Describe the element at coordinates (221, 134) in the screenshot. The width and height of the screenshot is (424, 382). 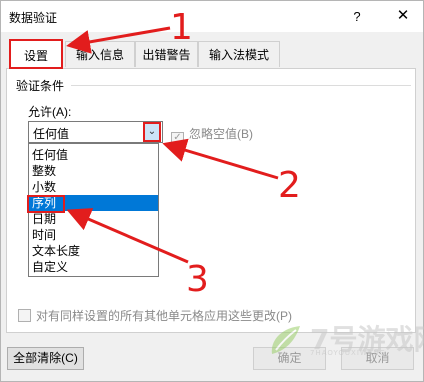
I see `ignore-blank-label: 忽略空值(B)` at that location.